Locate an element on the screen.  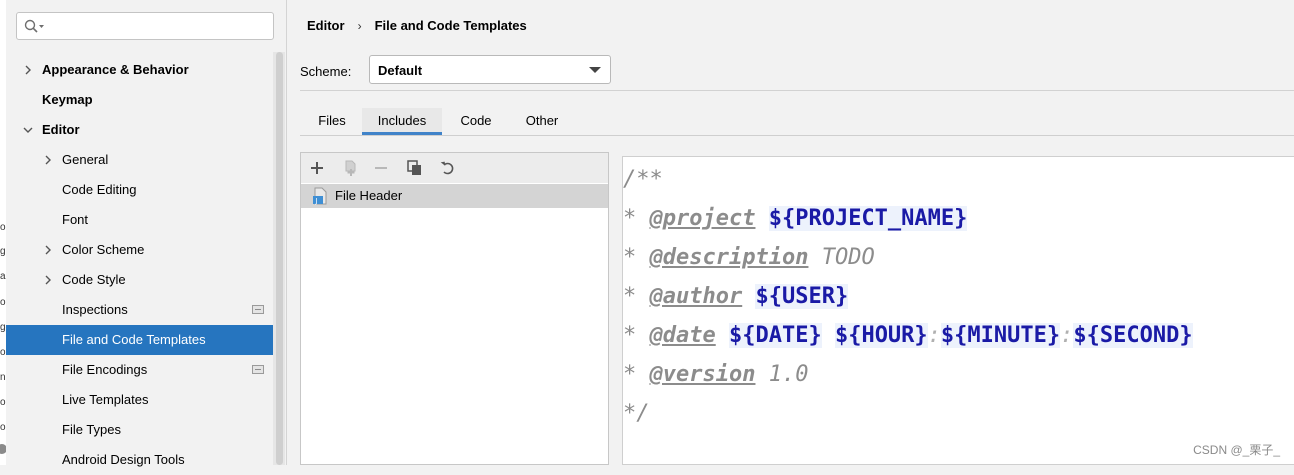
tab-code: Code is located at coordinates (476, 121).